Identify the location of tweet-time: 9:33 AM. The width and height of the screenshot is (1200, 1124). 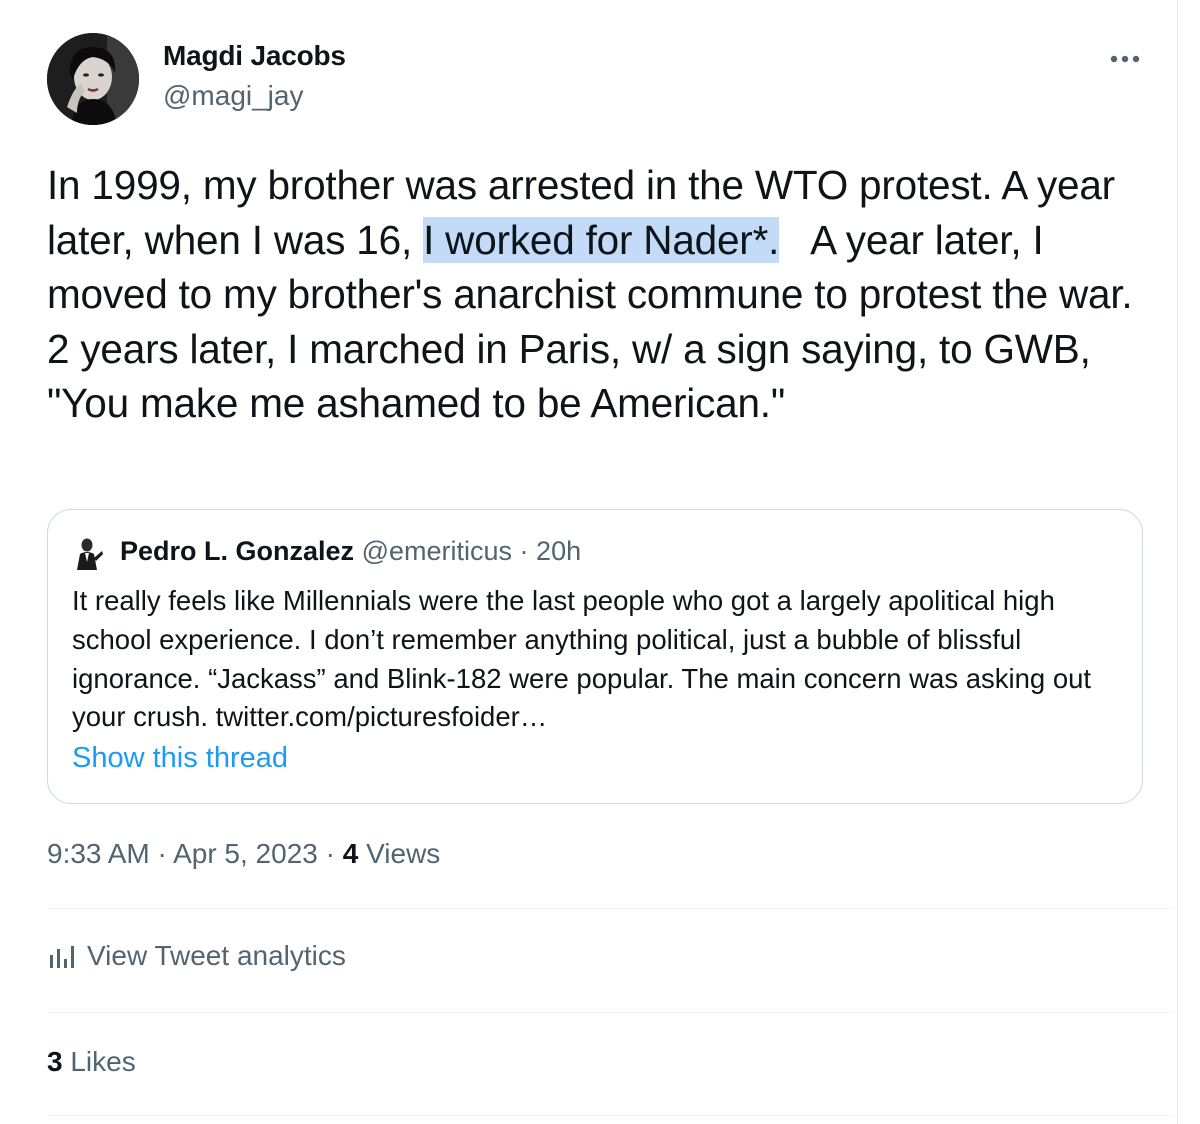
(98, 853).